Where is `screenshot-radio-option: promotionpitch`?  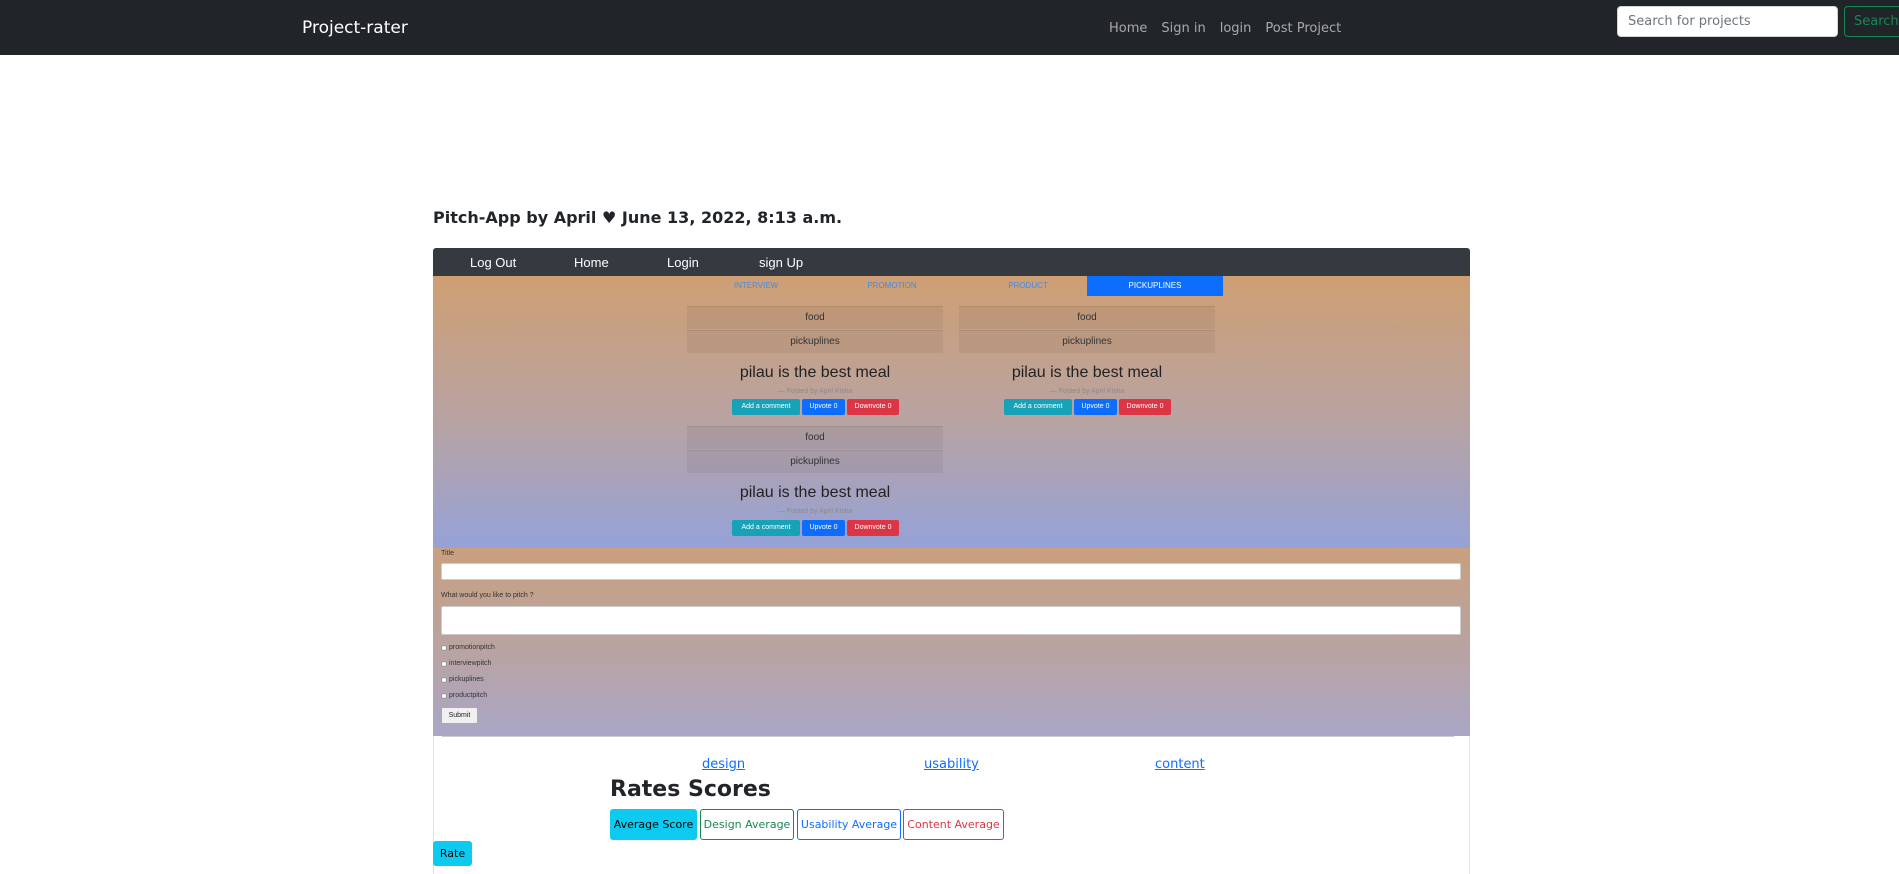
screenshot-radio-option: promotionpitch is located at coordinates (468, 647).